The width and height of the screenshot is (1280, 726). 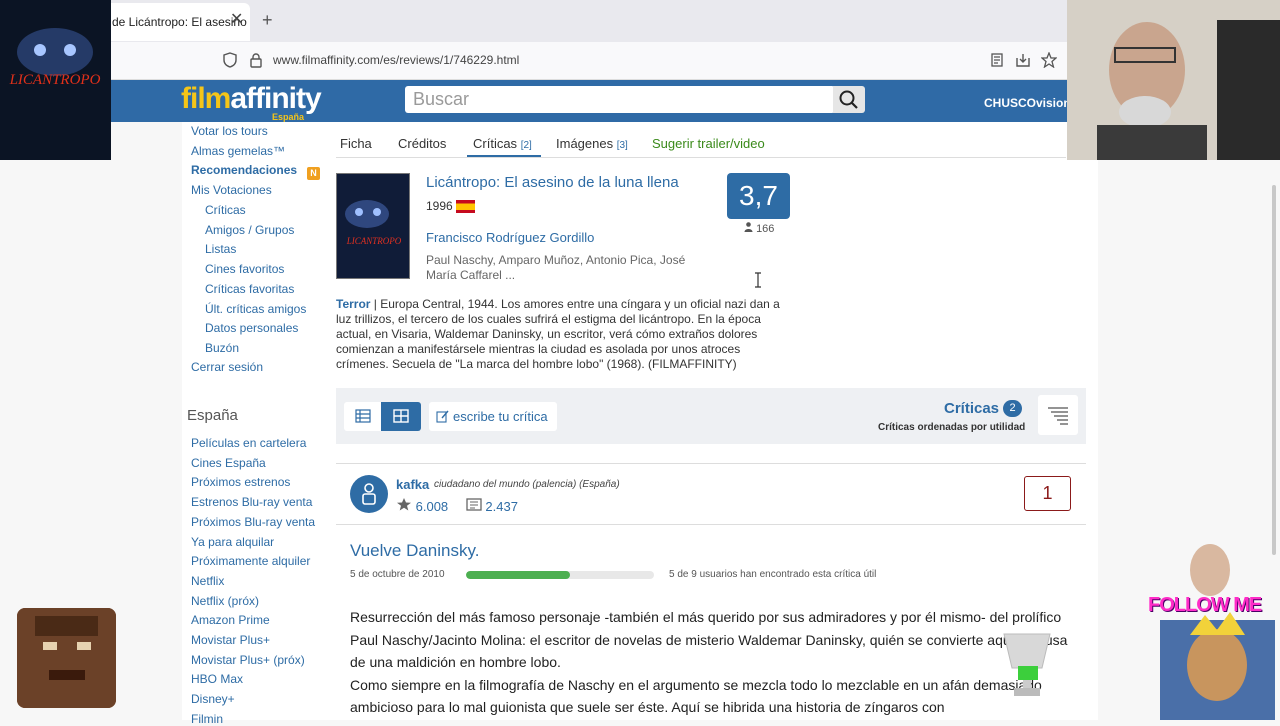 What do you see at coordinates (527, 484) in the screenshot?
I see `reviewer-location: ciudadano del mundo (palencia) (España)` at bounding box center [527, 484].